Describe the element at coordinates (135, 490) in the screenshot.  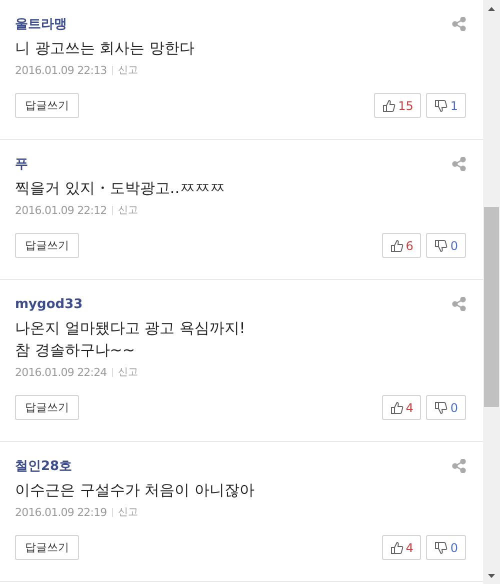
I see `comment-text: 이수근은 구설수가 처음이 아니잖아` at that location.